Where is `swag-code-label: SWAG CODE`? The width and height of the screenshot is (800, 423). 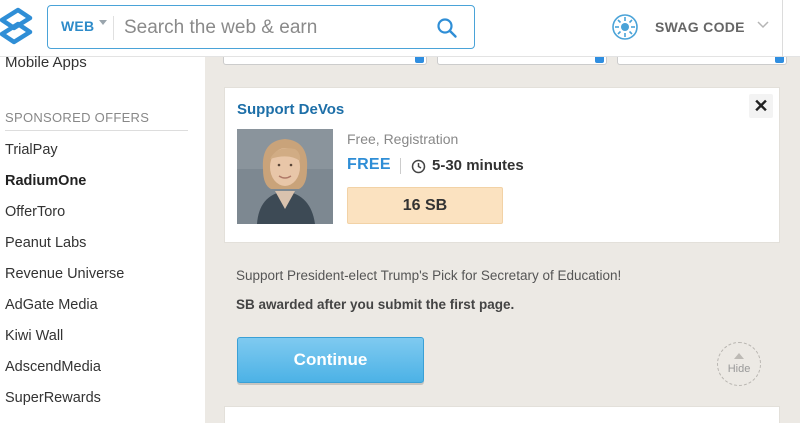 swag-code-label: SWAG CODE is located at coordinates (700, 27).